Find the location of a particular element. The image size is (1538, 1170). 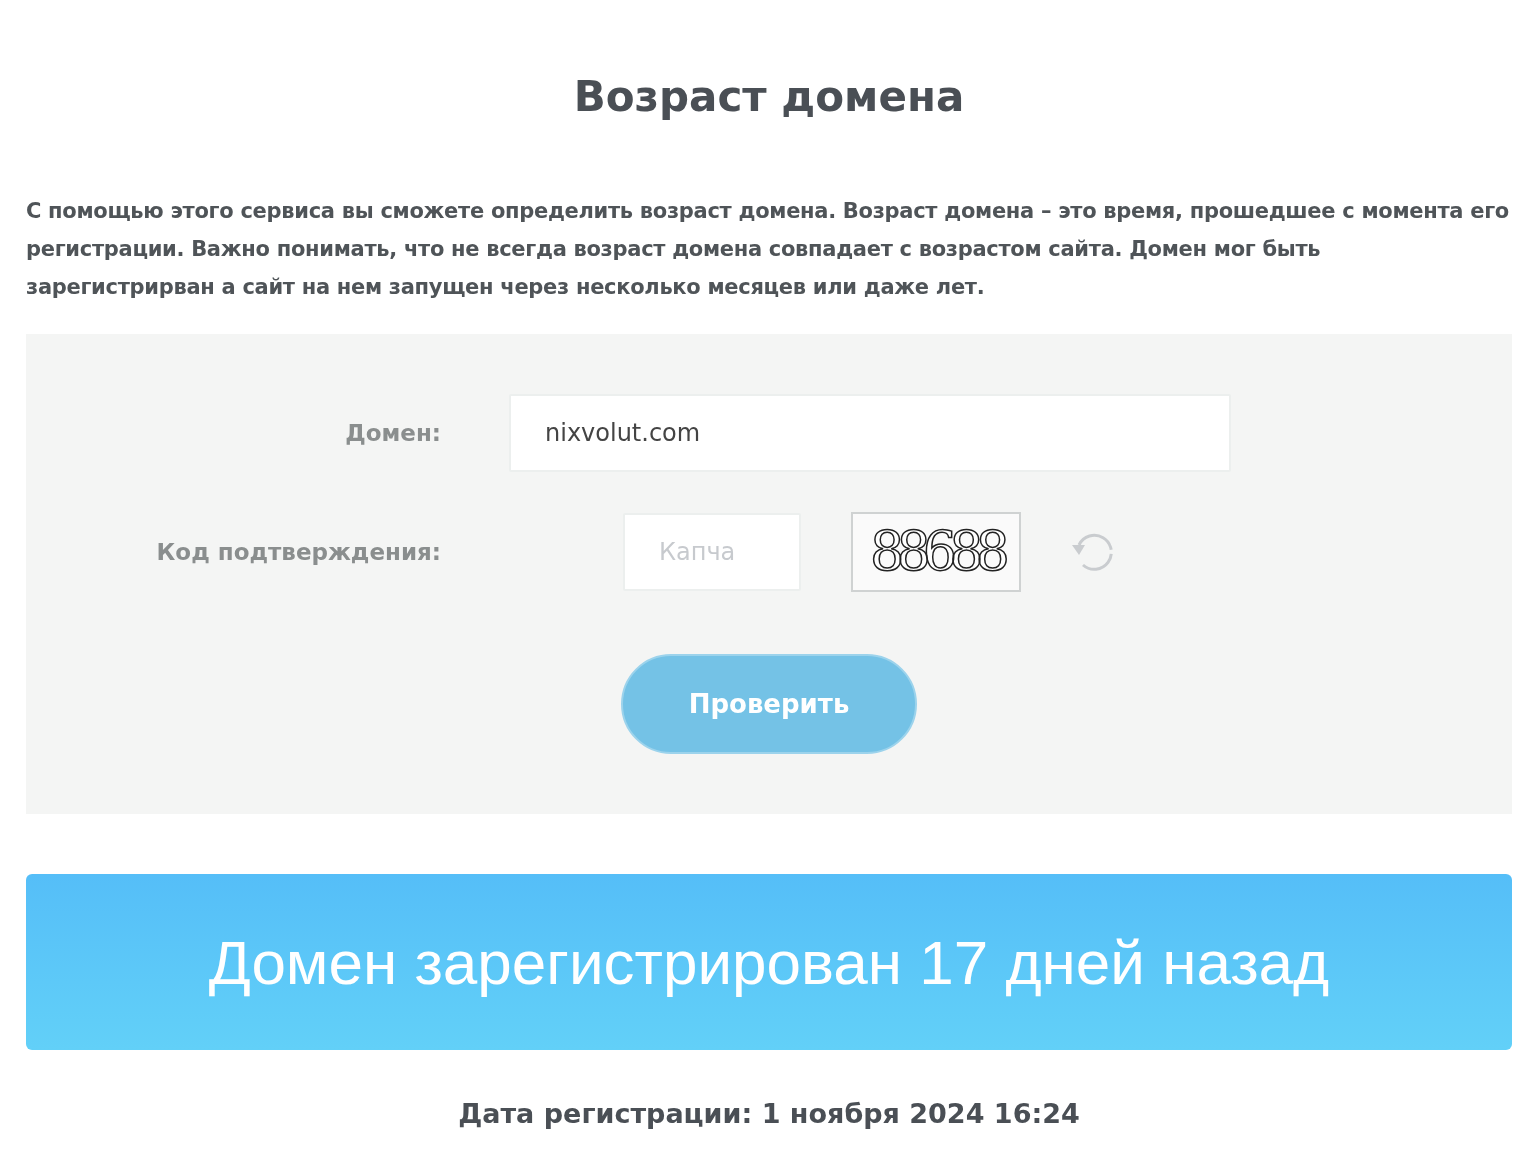

field-label: Домен: is located at coordinates (392, 434).